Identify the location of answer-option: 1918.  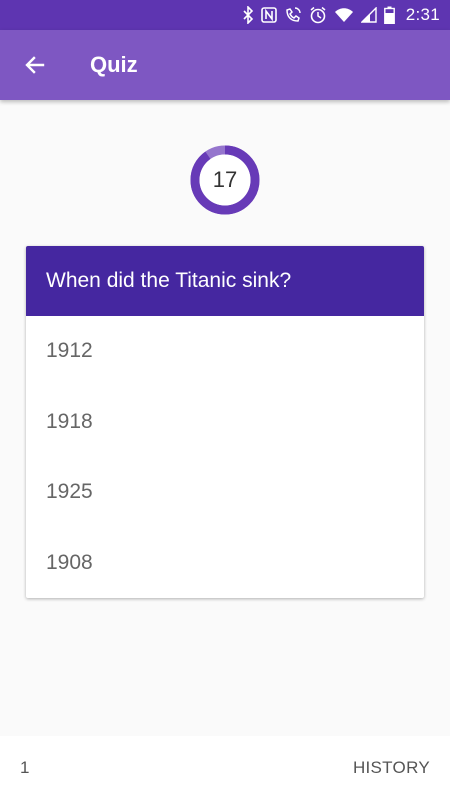
(225, 422).